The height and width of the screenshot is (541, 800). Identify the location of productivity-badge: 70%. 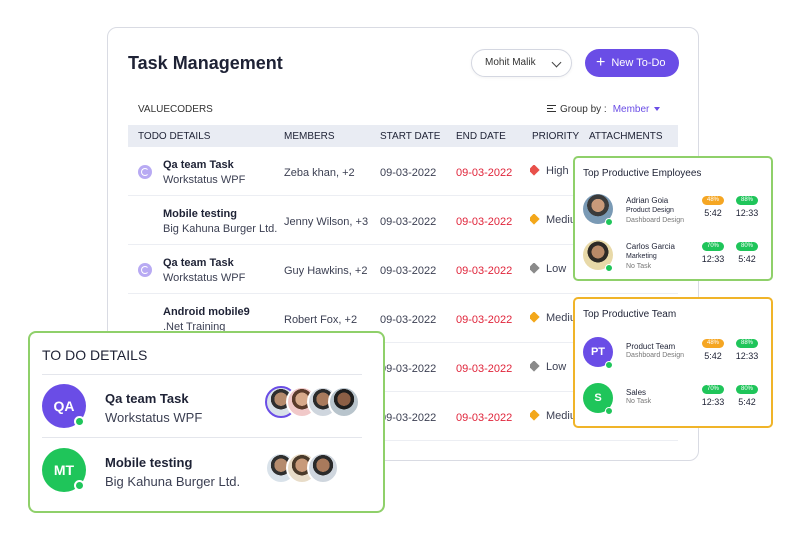
(713, 246).